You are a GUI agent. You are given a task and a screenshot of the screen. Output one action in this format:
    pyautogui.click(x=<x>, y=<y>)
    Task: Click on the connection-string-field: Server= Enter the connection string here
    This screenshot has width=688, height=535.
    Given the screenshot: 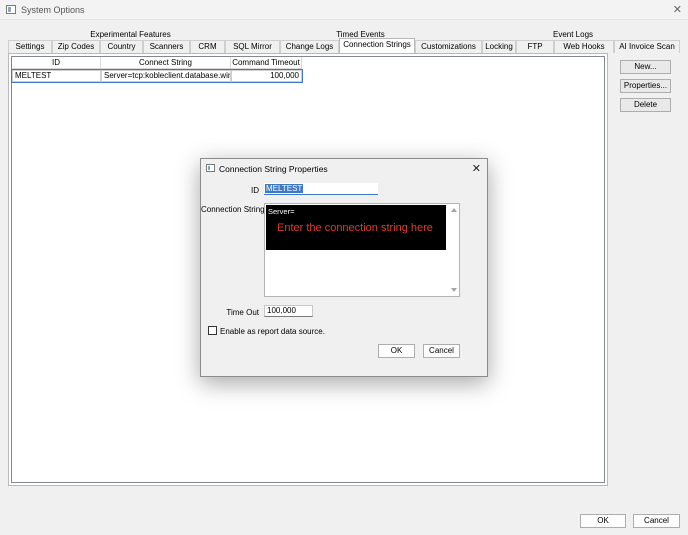 What is the action you would take?
    pyautogui.click(x=362, y=250)
    